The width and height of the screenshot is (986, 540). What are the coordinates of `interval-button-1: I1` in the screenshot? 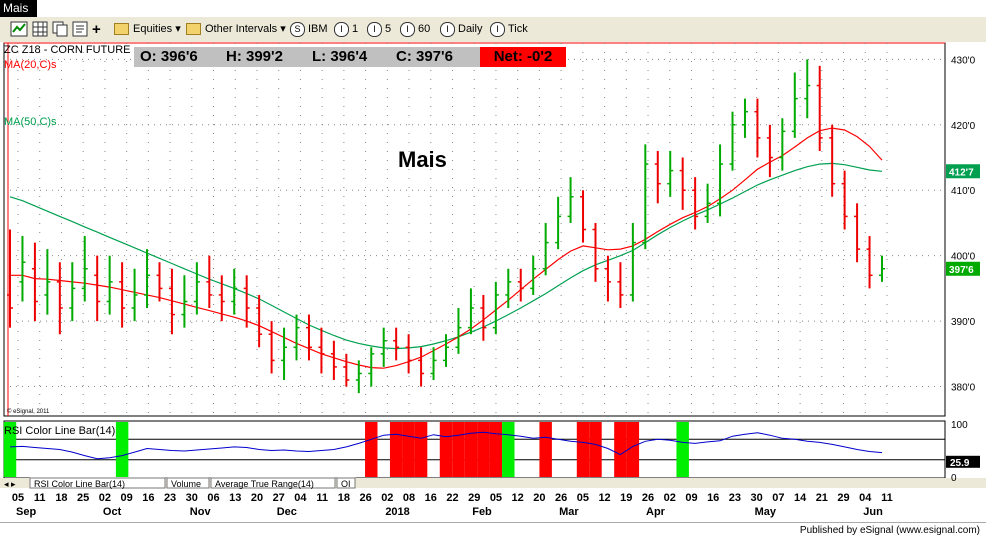 It's located at (346, 29).